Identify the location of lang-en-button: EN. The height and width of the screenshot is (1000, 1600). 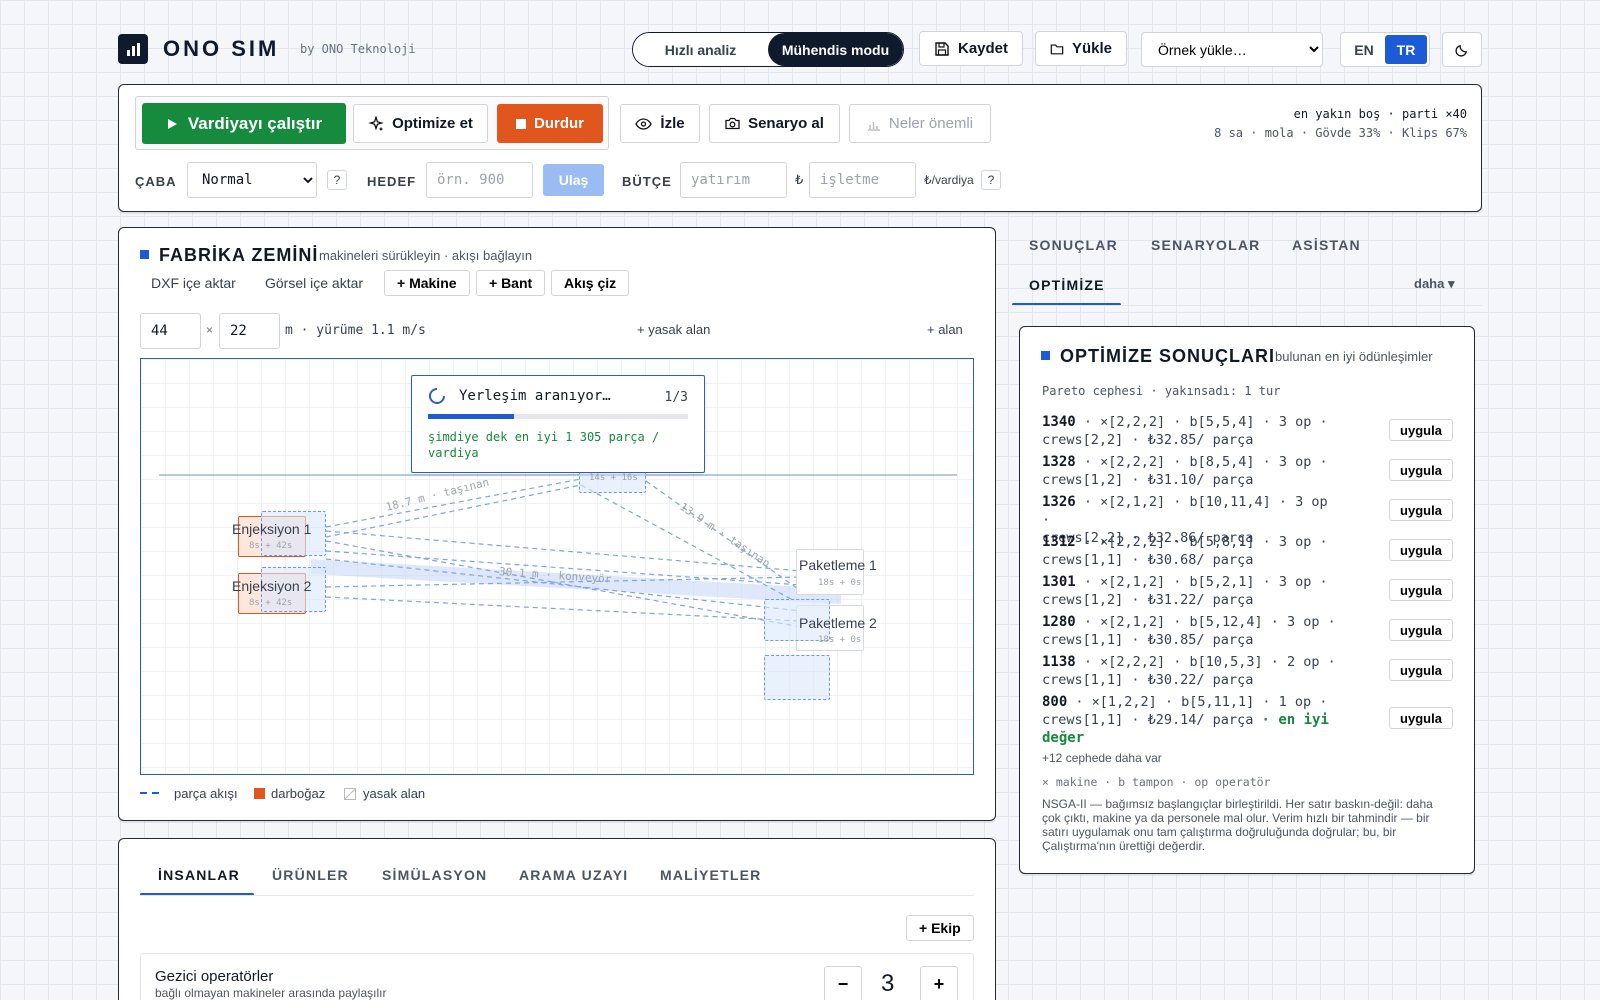
(1364, 49).